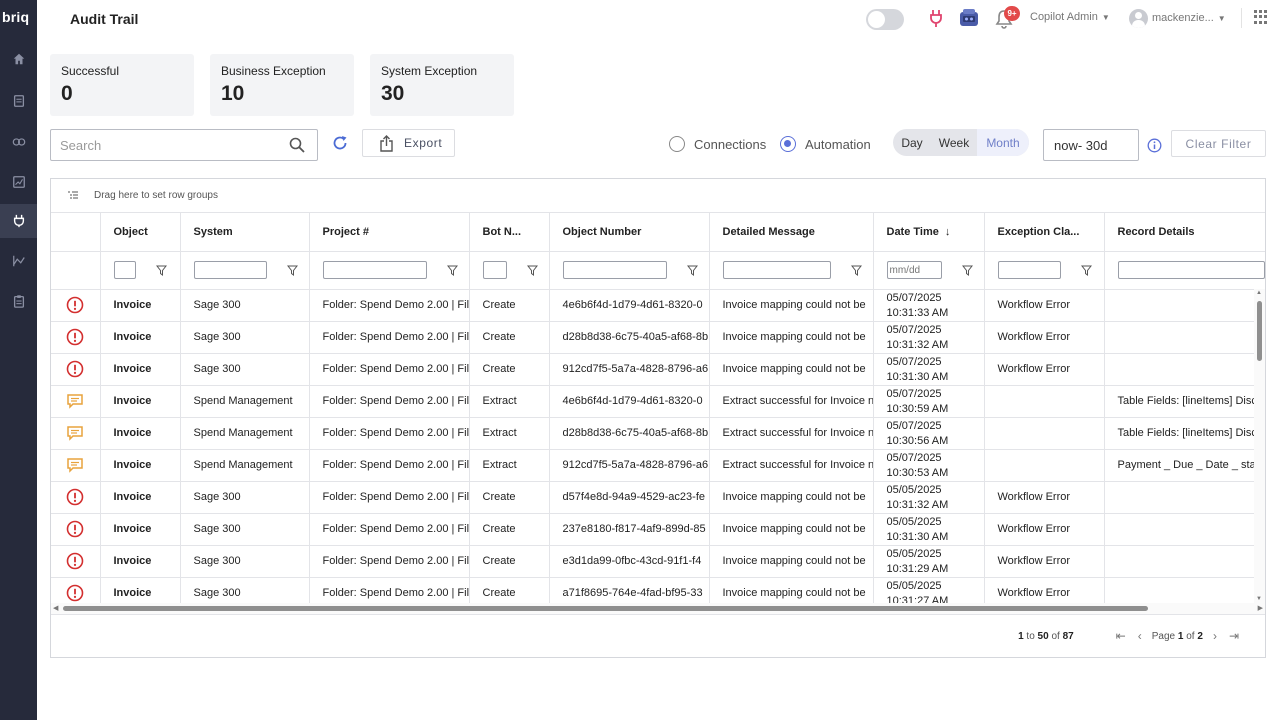 The image size is (1280, 720). I want to click on app-logo: briq, so click(15, 17).